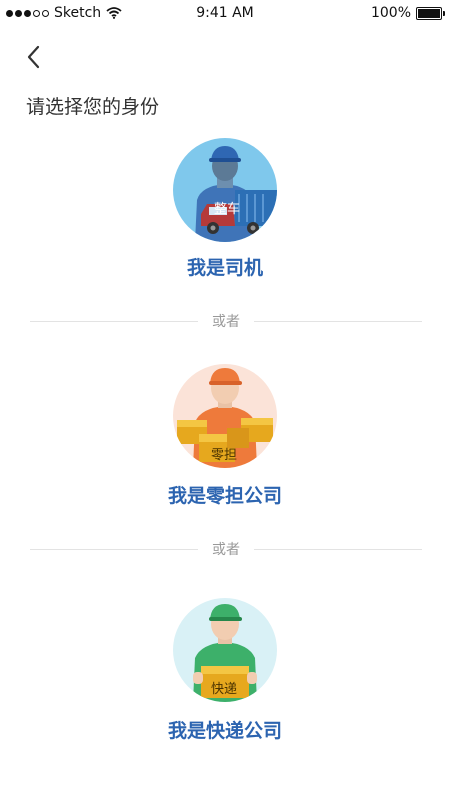 The width and height of the screenshot is (450, 800). Describe the element at coordinates (225, 416) in the screenshot. I see `ltl-avatar: 零担` at that location.